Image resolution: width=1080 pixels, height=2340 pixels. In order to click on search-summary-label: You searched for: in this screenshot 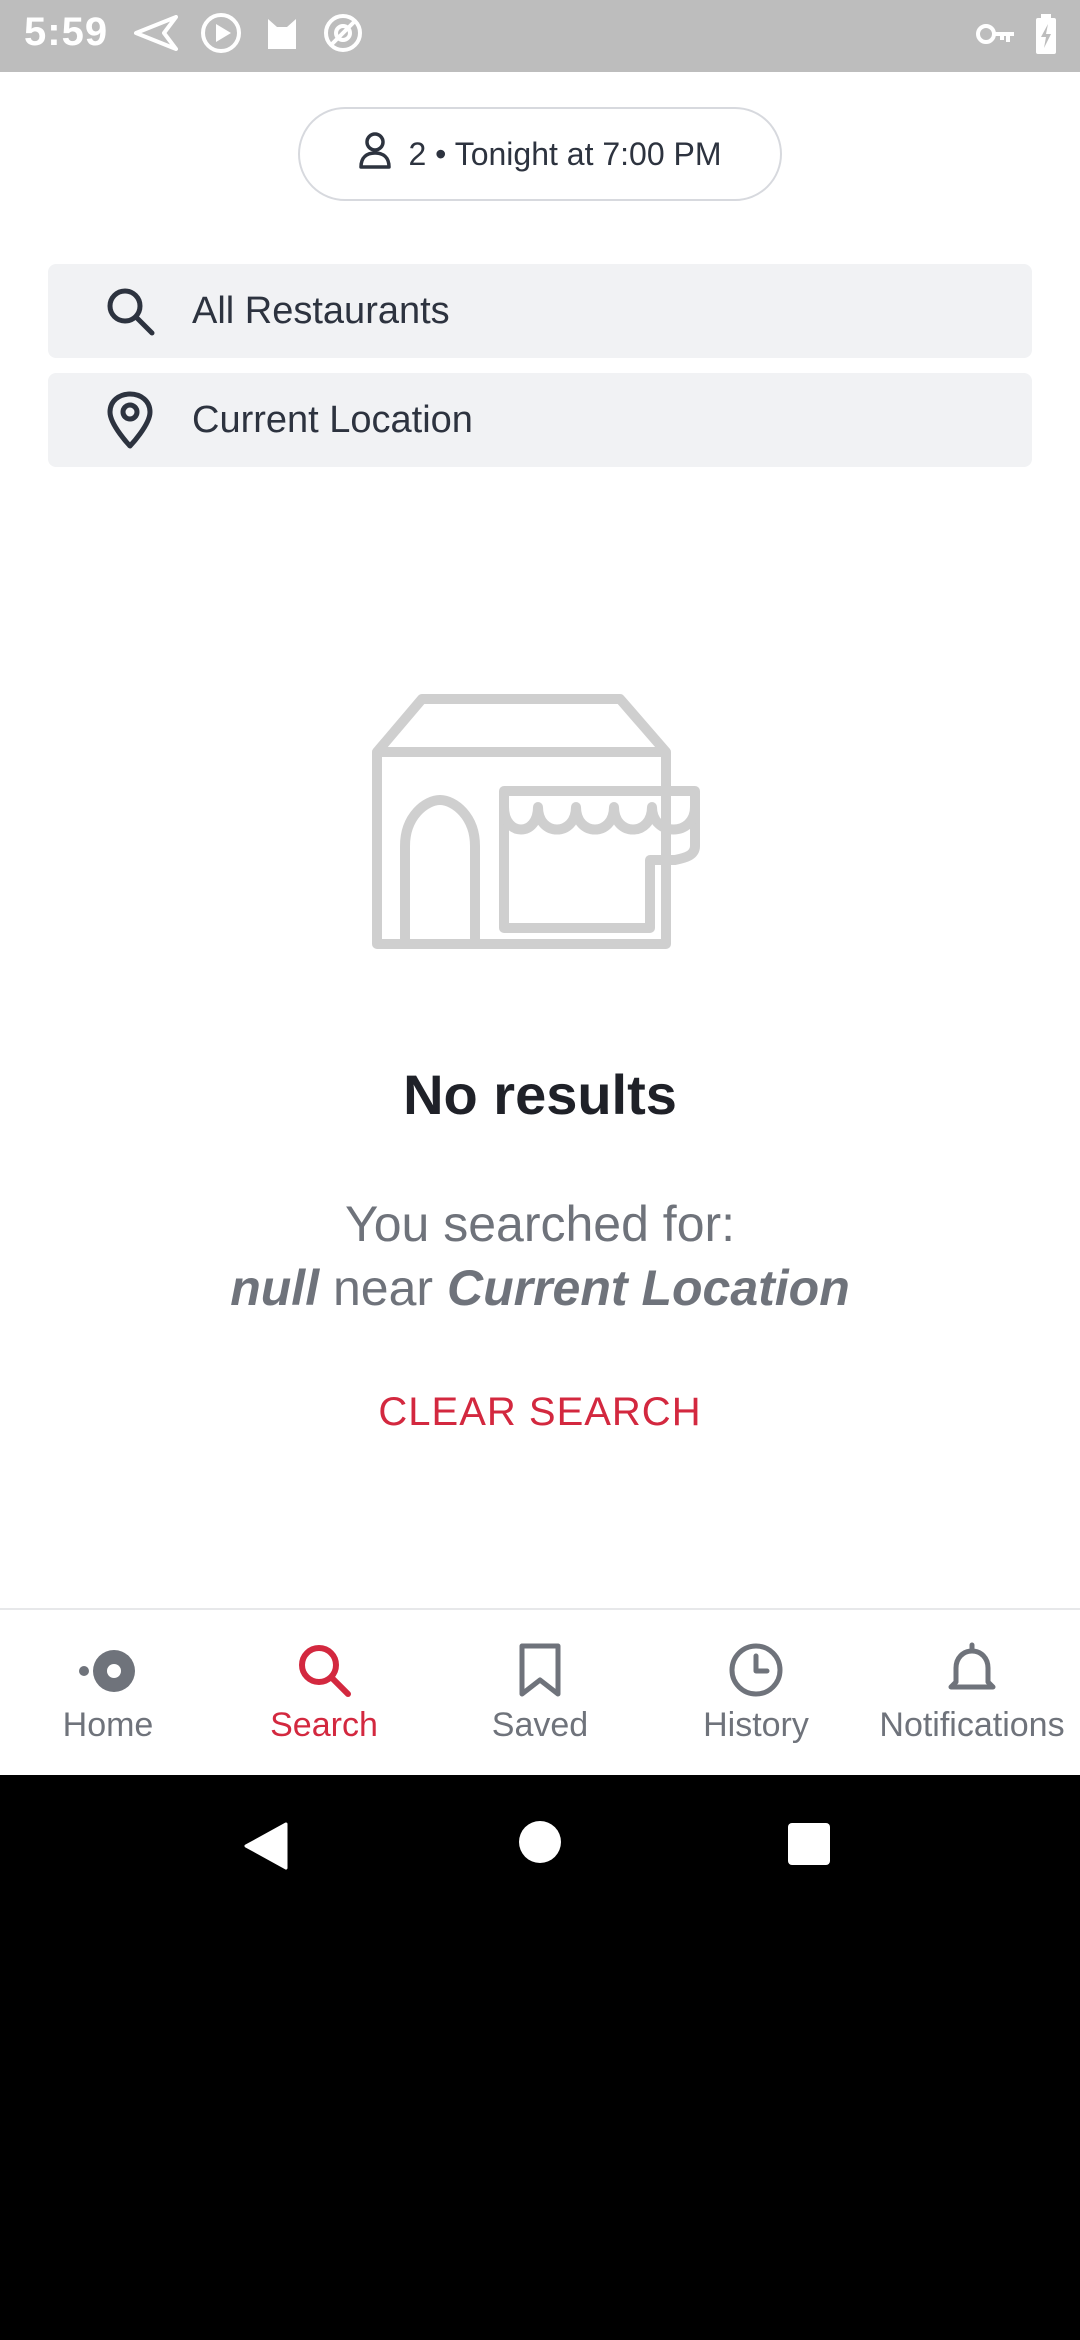, I will do `click(540, 1224)`.